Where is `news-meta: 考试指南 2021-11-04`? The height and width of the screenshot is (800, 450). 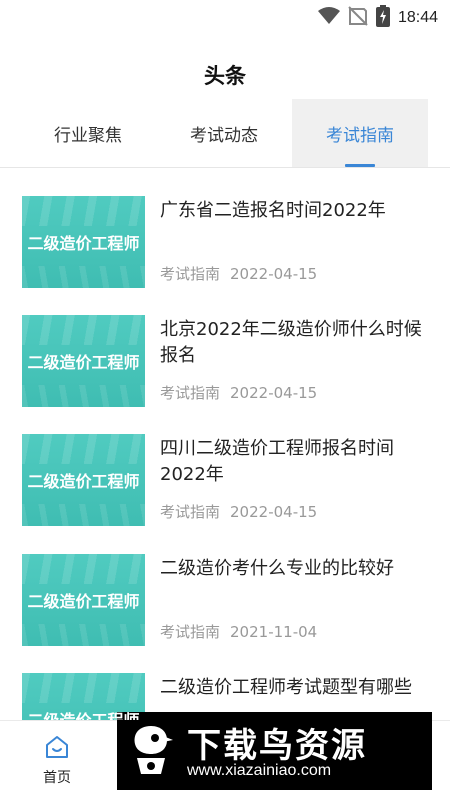
news-meta: 考试指南 2021-11-04 is located at coordinates (238, 631).